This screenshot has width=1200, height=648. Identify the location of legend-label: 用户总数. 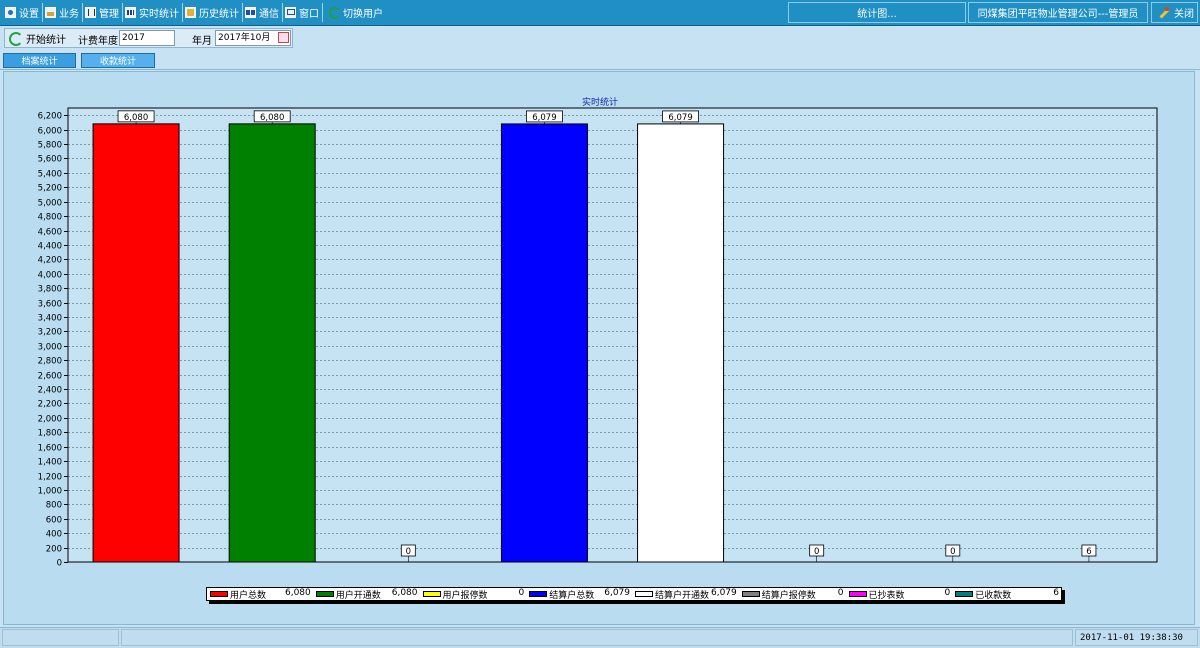
(248, 595).